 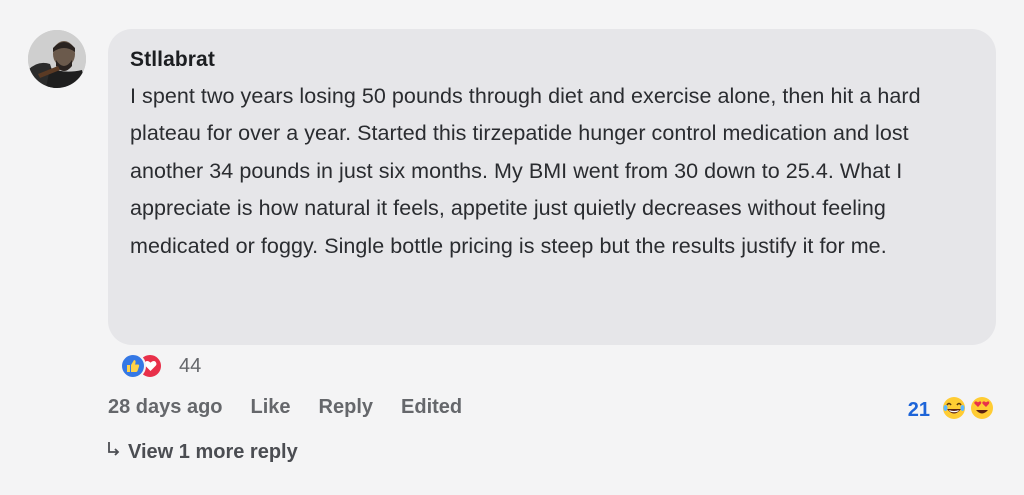 I want to click on thumbs-up-icon, so click(x=133, y=366).